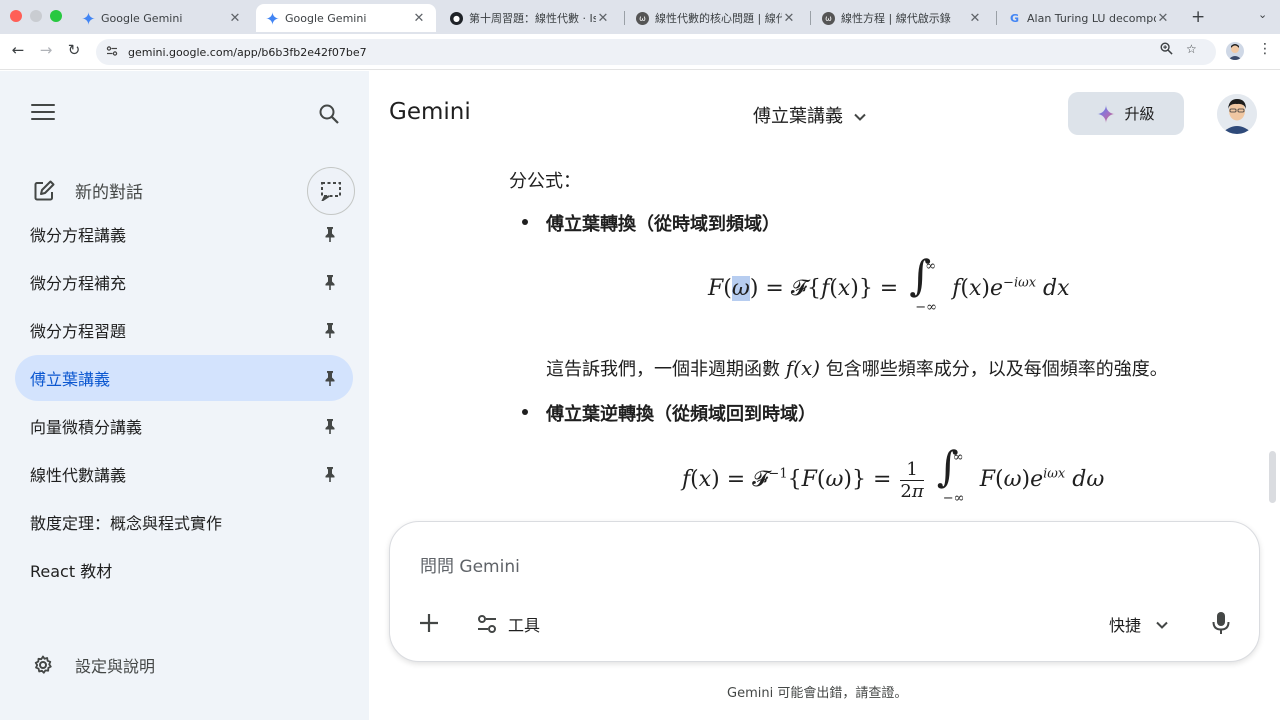  I want to click on temporary-chat-icon, so click(331, 191).